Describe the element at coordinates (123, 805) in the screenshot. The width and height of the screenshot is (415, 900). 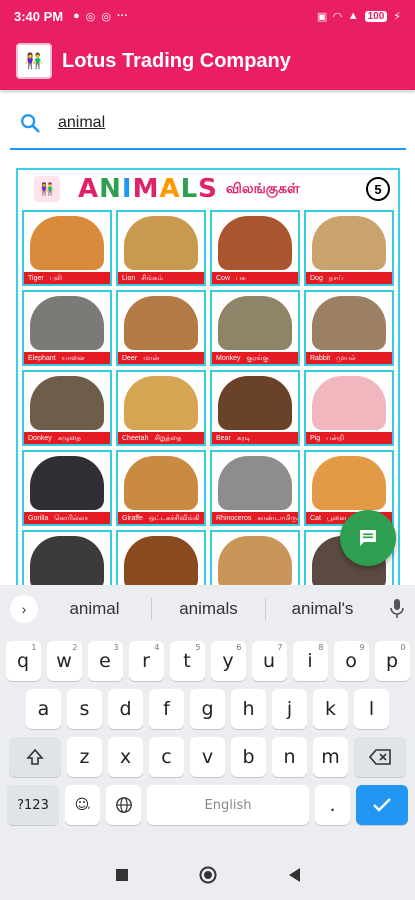
I see `language-key` at that location.